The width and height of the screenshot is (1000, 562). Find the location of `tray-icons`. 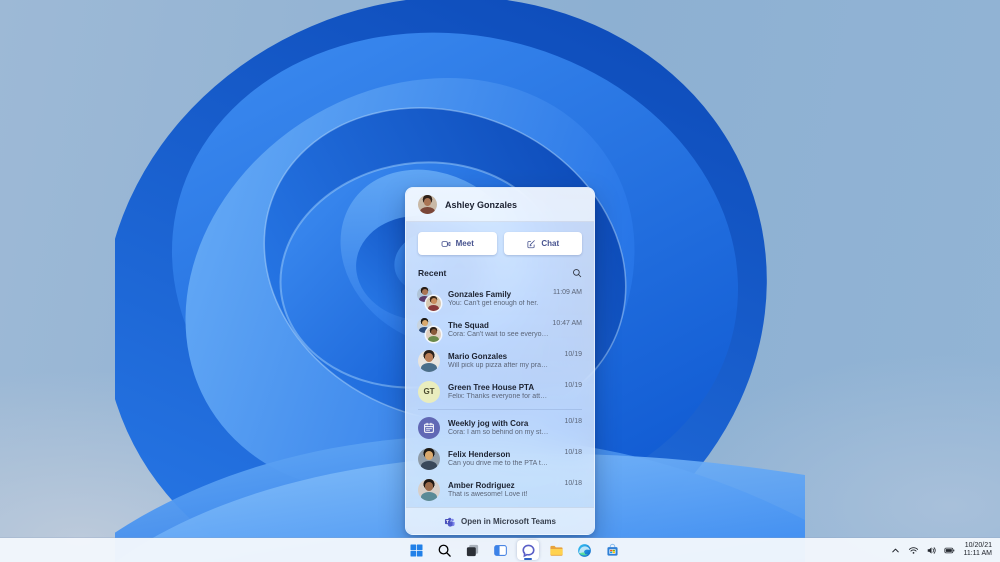

tray-icons is located at coordinates (922, 550).